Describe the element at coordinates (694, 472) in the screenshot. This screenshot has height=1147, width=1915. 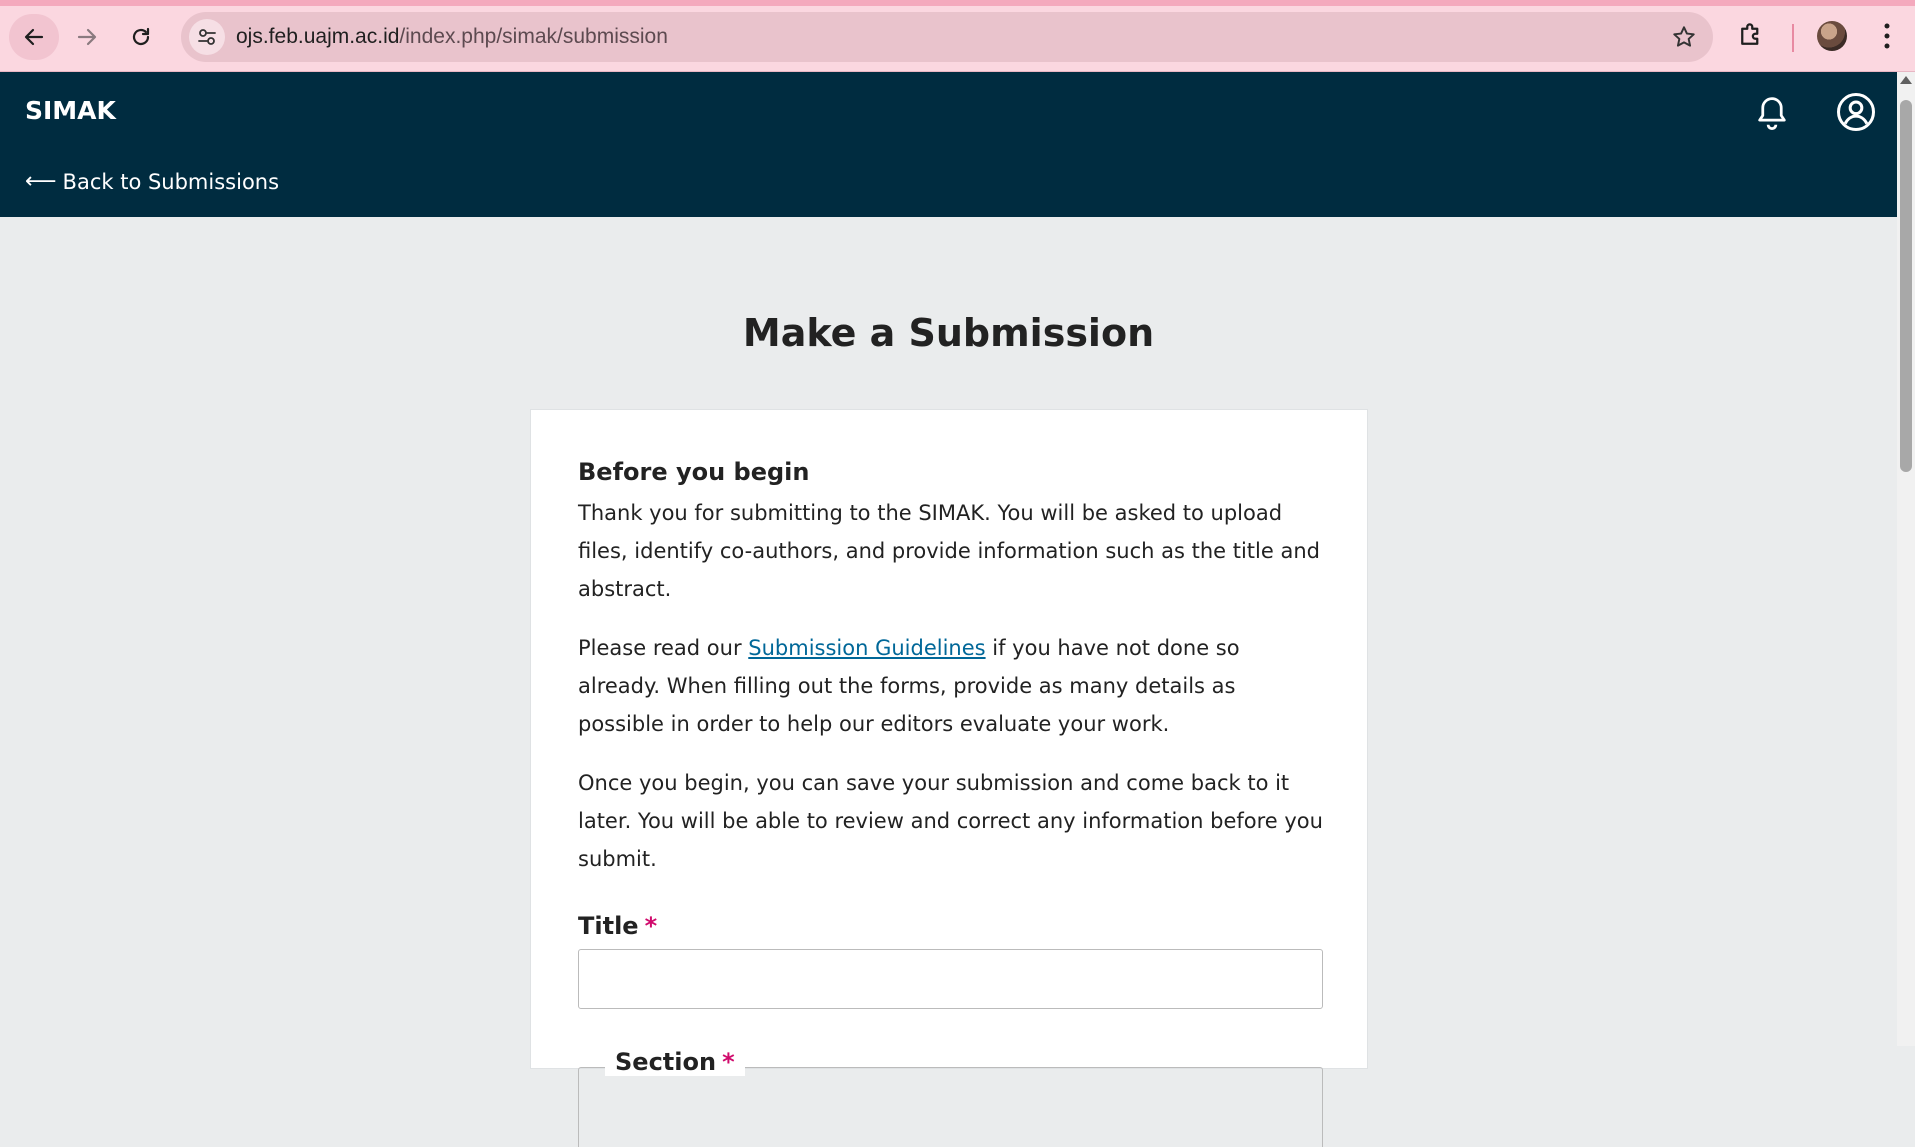
I see `before-you-begin-heading: Before you begin` at that location.